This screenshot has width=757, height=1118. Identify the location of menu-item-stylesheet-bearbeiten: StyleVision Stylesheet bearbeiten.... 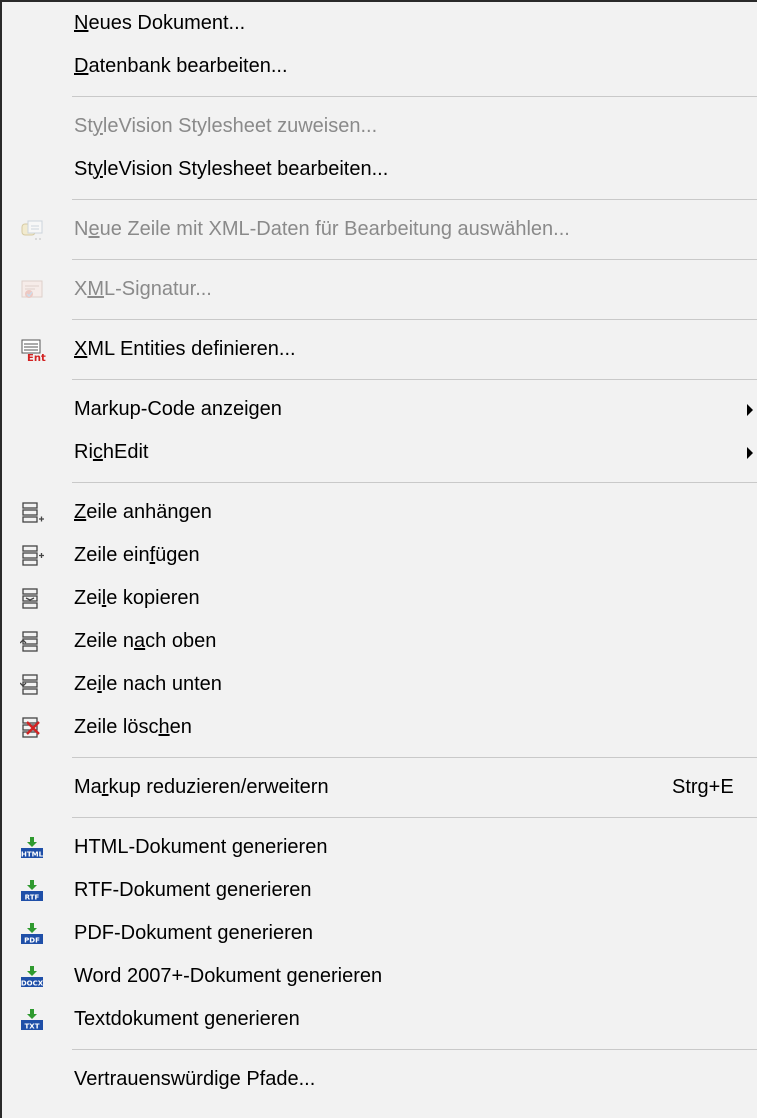
(379, 169).